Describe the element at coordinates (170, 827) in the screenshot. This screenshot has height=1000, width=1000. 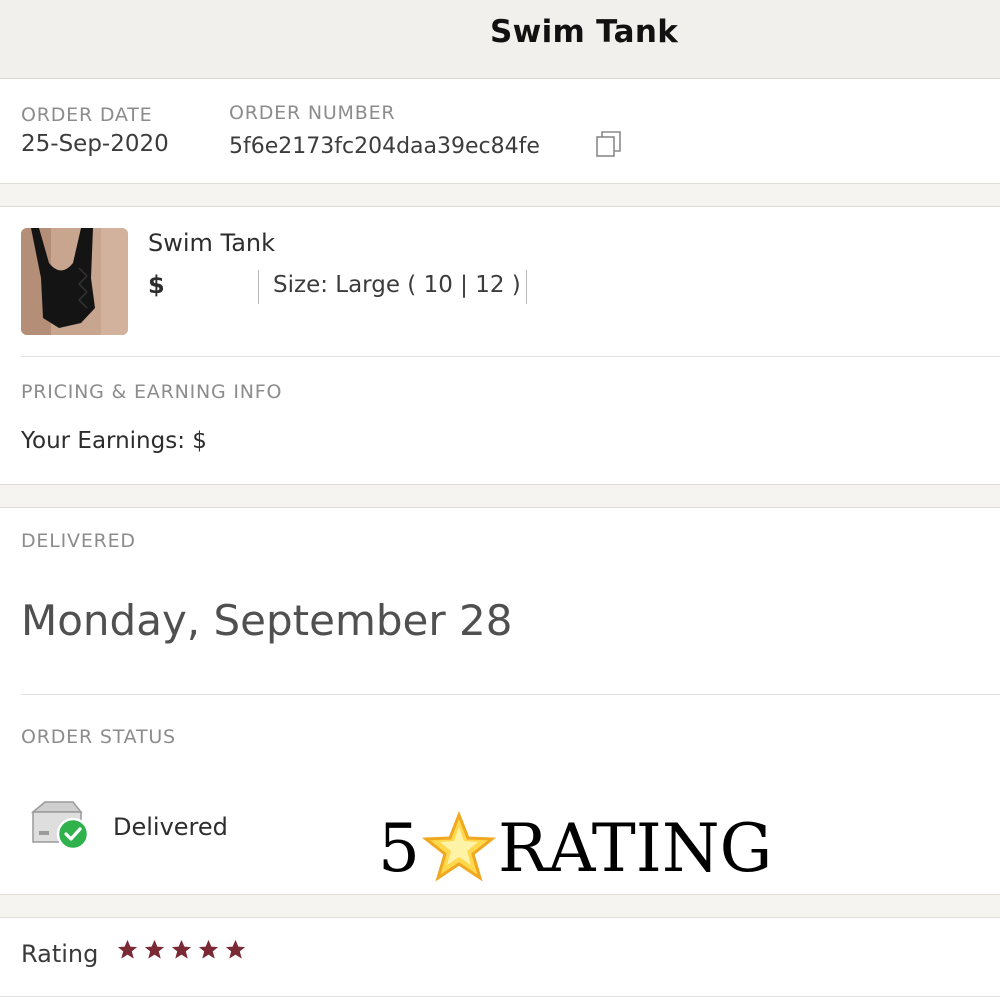
I see `order-status-value: Delivered` at that location.